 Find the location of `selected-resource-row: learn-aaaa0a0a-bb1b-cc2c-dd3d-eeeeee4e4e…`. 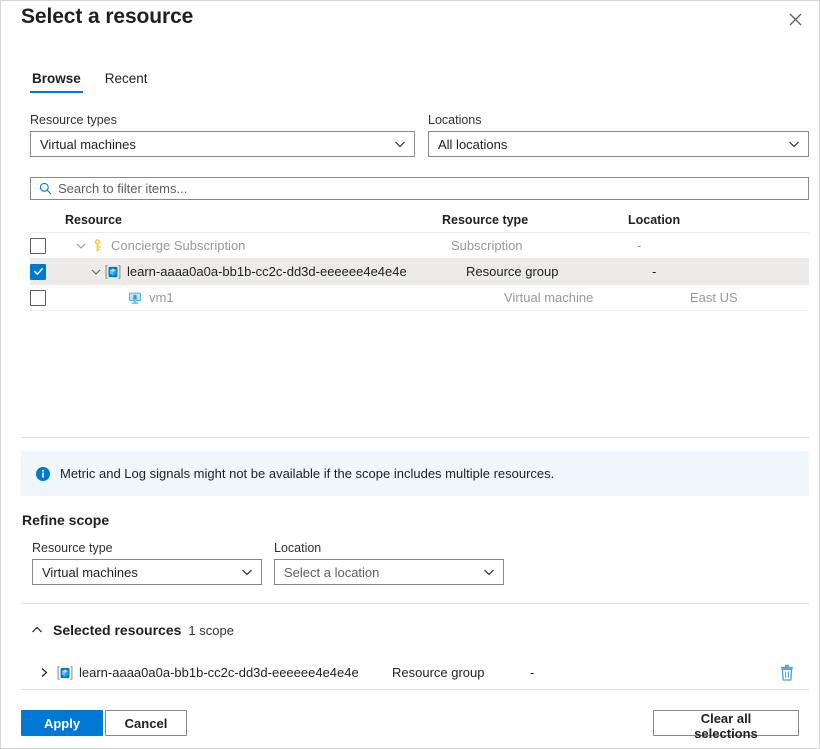

selected-resource-row: learn-aaaa0a0a-bb1b-cc2c-dd3d-eeeeee4e4e… is located at coordinates (415, 673).